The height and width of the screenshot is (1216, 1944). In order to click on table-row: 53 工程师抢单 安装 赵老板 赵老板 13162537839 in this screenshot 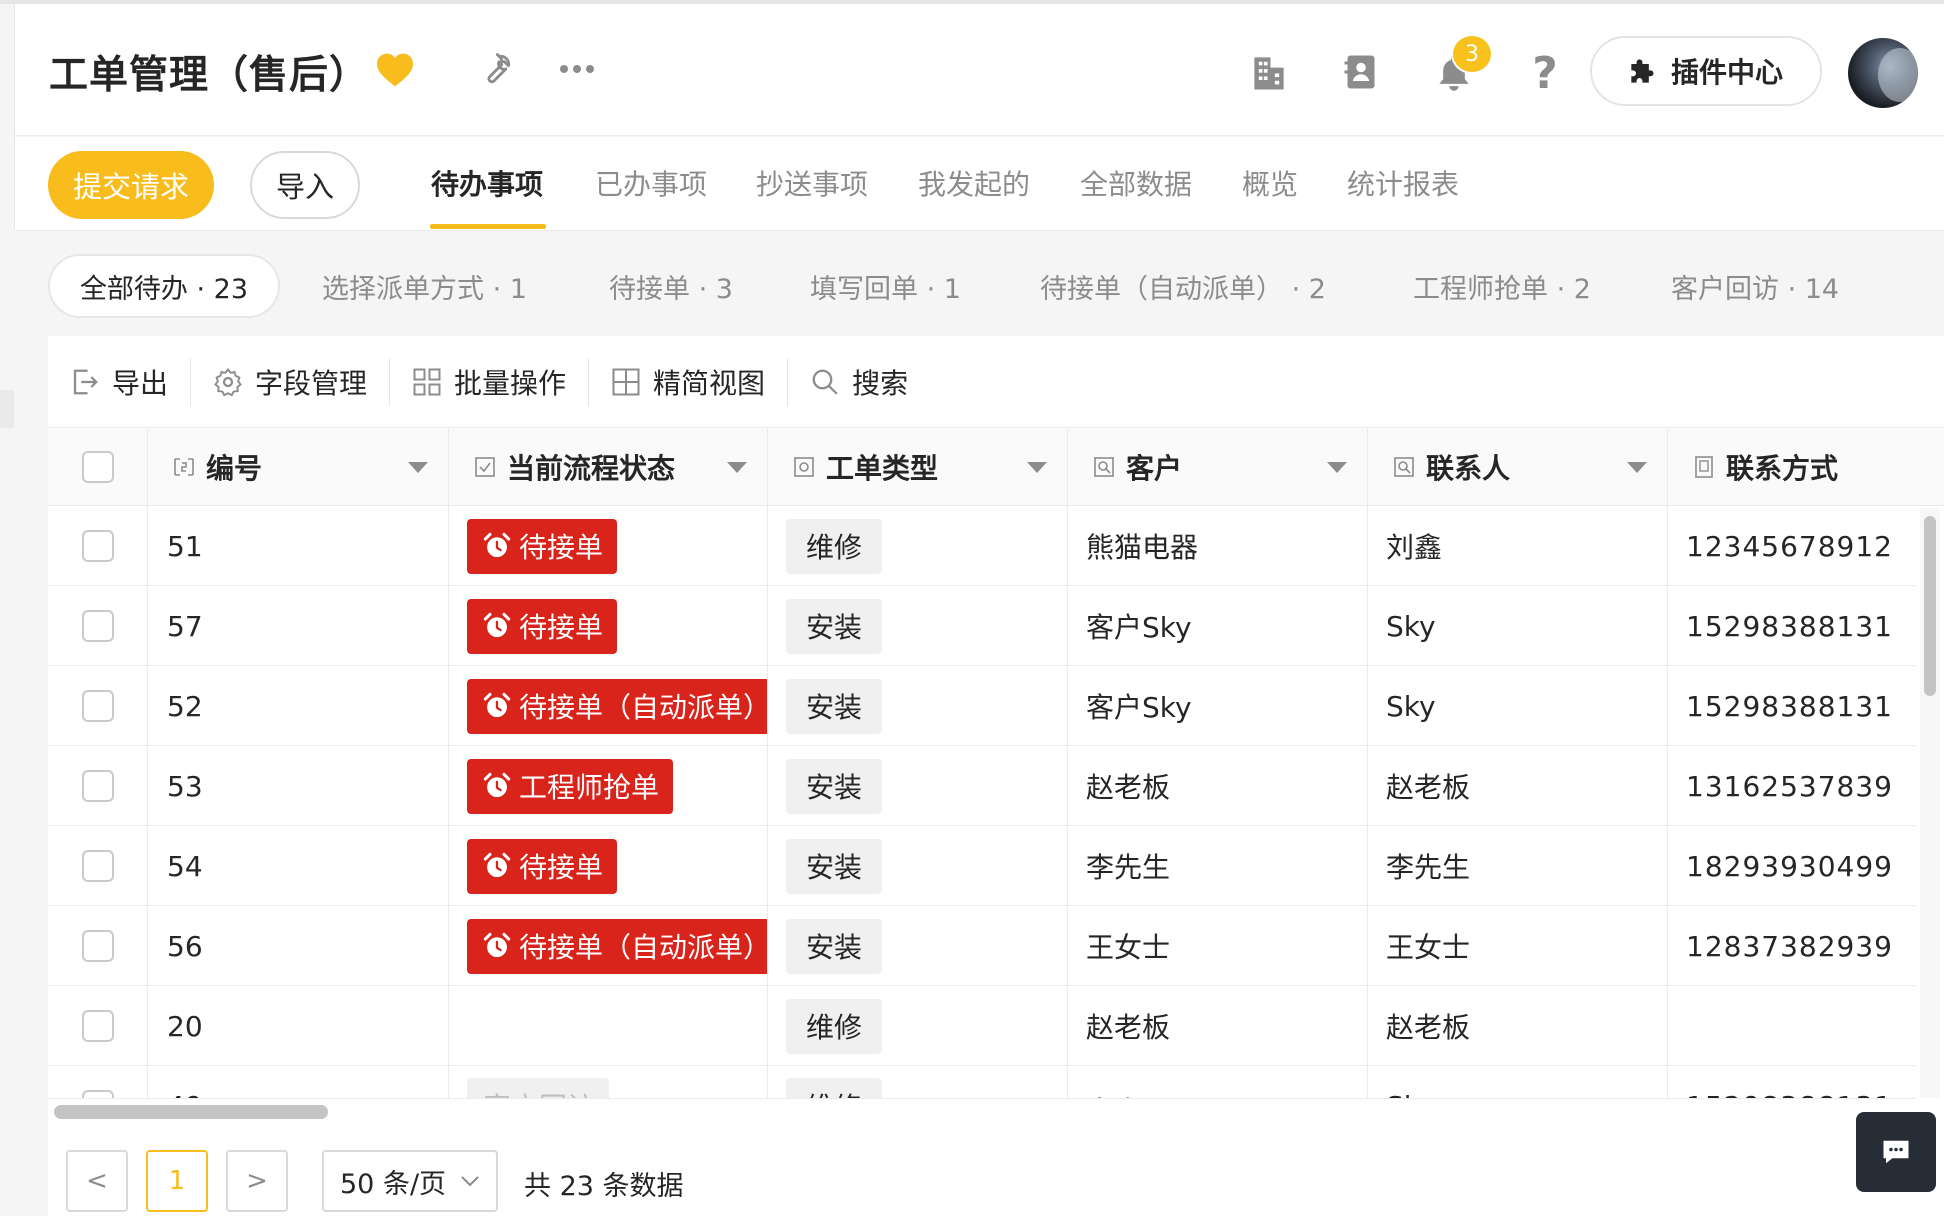, I will do `click(982, 786)`.